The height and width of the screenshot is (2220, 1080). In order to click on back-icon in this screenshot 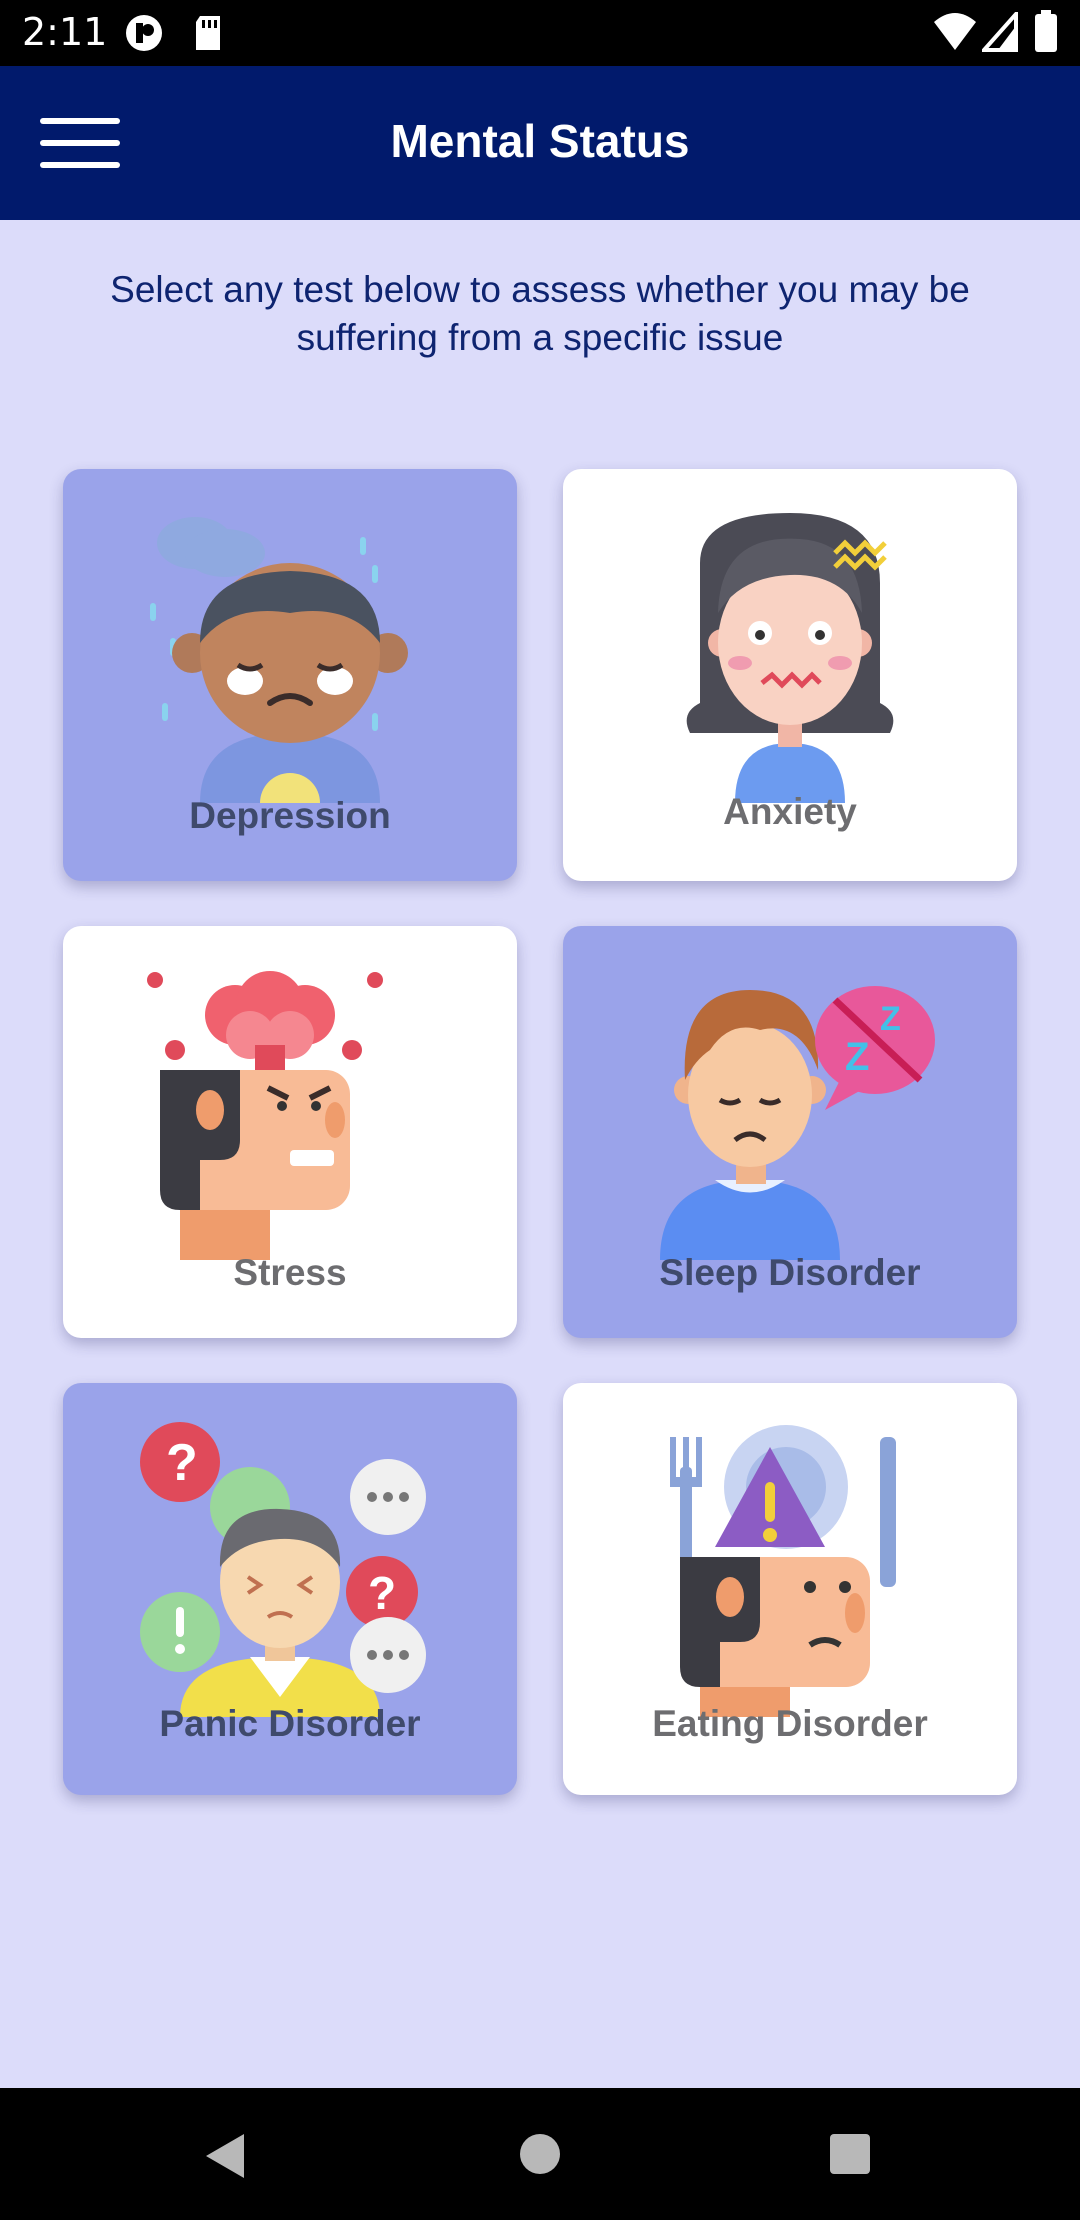, I will do `click(226, 2156)`.